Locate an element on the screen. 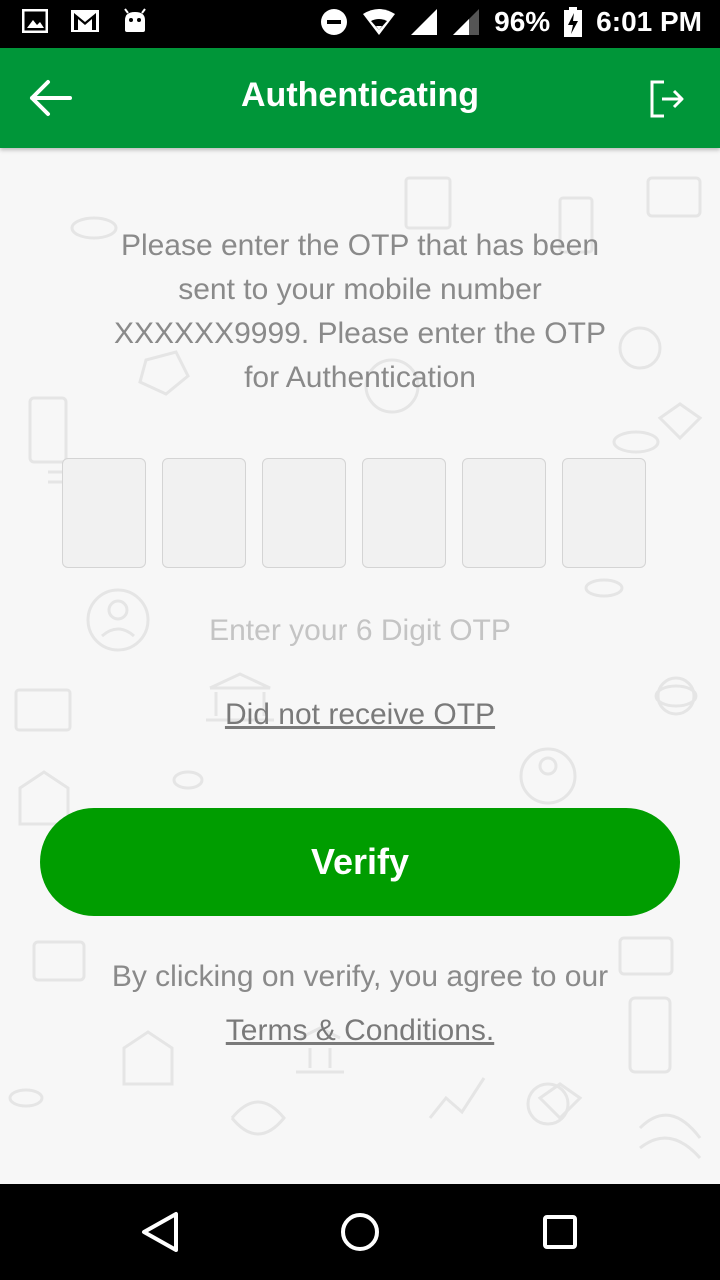 This screenshot has height=1280, width=720. agreement-text: By clicking on verify, you agree to our is located at coordinates (360, 976).